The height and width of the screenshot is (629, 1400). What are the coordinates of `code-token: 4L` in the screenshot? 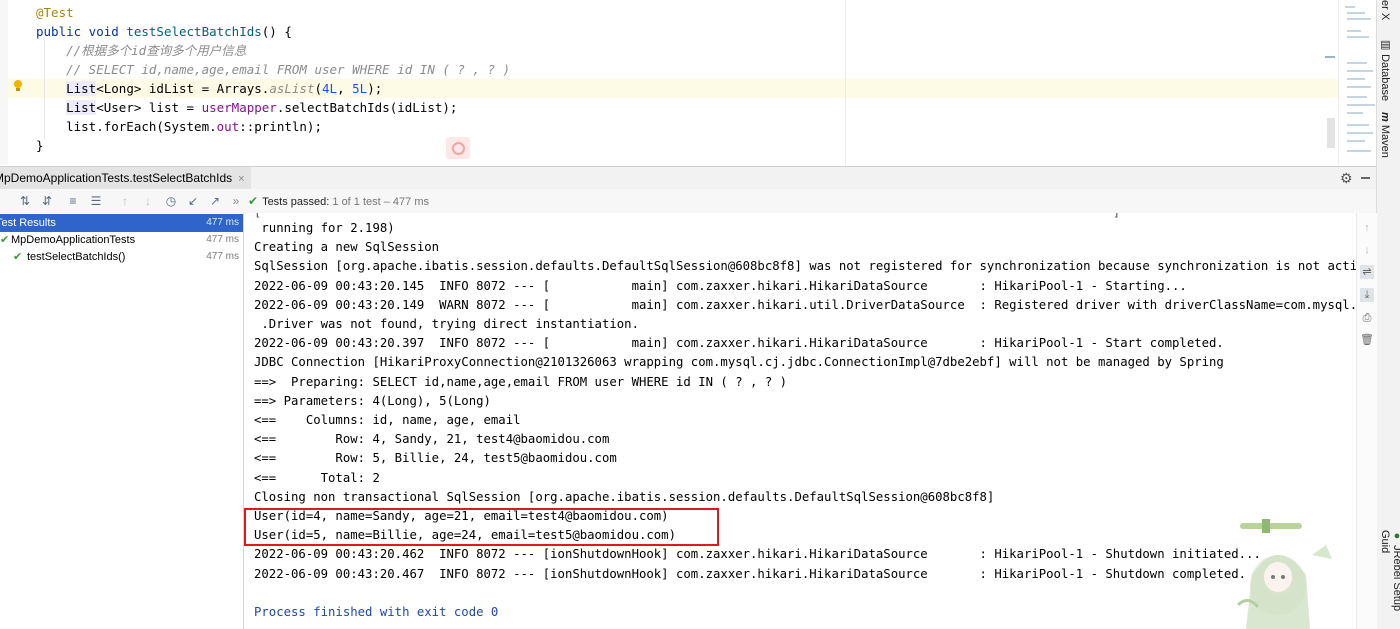 It's located at (330, 88).